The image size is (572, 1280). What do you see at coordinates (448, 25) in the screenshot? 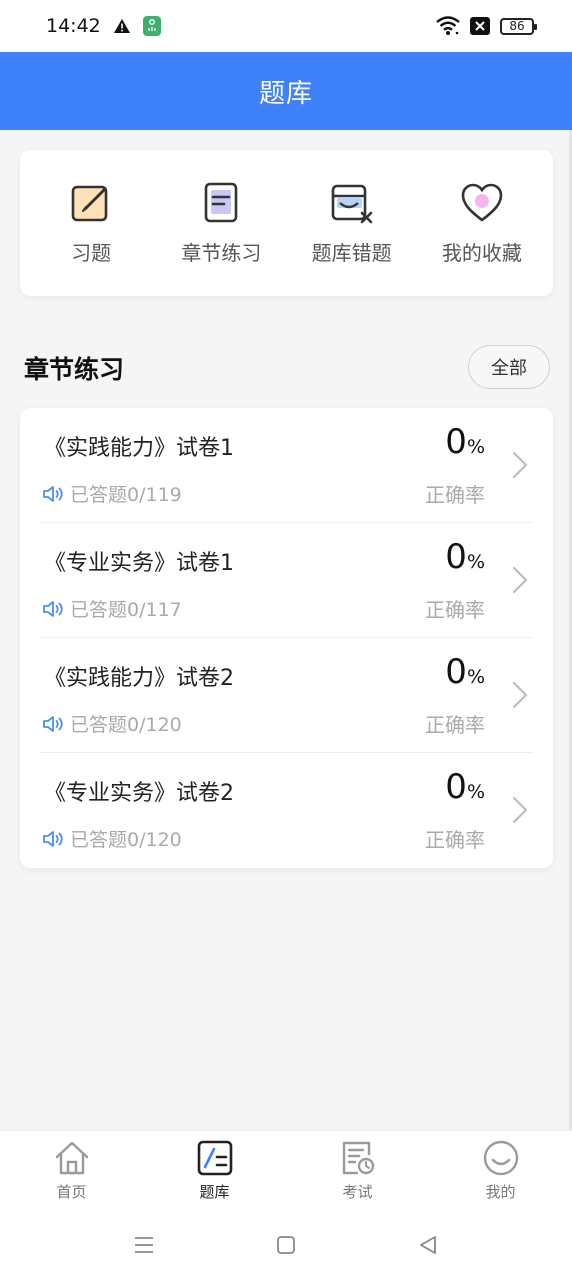
I see `wifi-icon` at bounding box center [448, 25].